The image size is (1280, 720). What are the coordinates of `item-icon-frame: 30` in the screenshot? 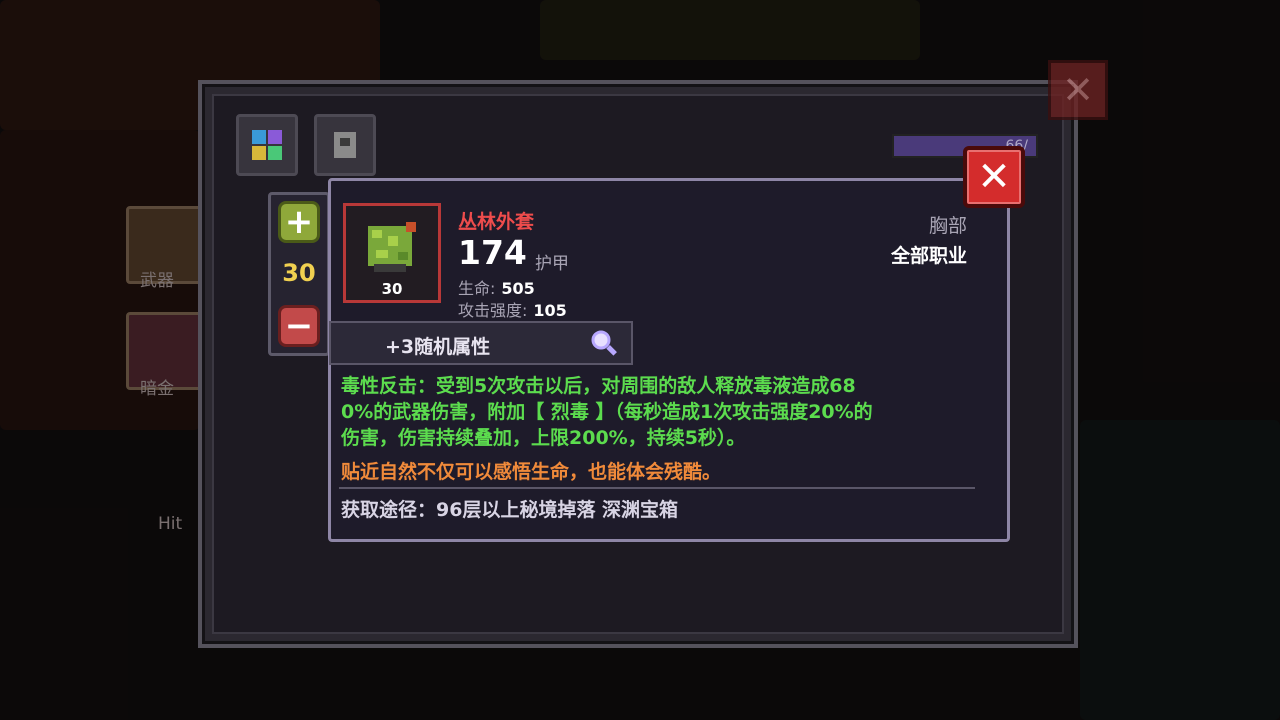 It's located at (392, 253).